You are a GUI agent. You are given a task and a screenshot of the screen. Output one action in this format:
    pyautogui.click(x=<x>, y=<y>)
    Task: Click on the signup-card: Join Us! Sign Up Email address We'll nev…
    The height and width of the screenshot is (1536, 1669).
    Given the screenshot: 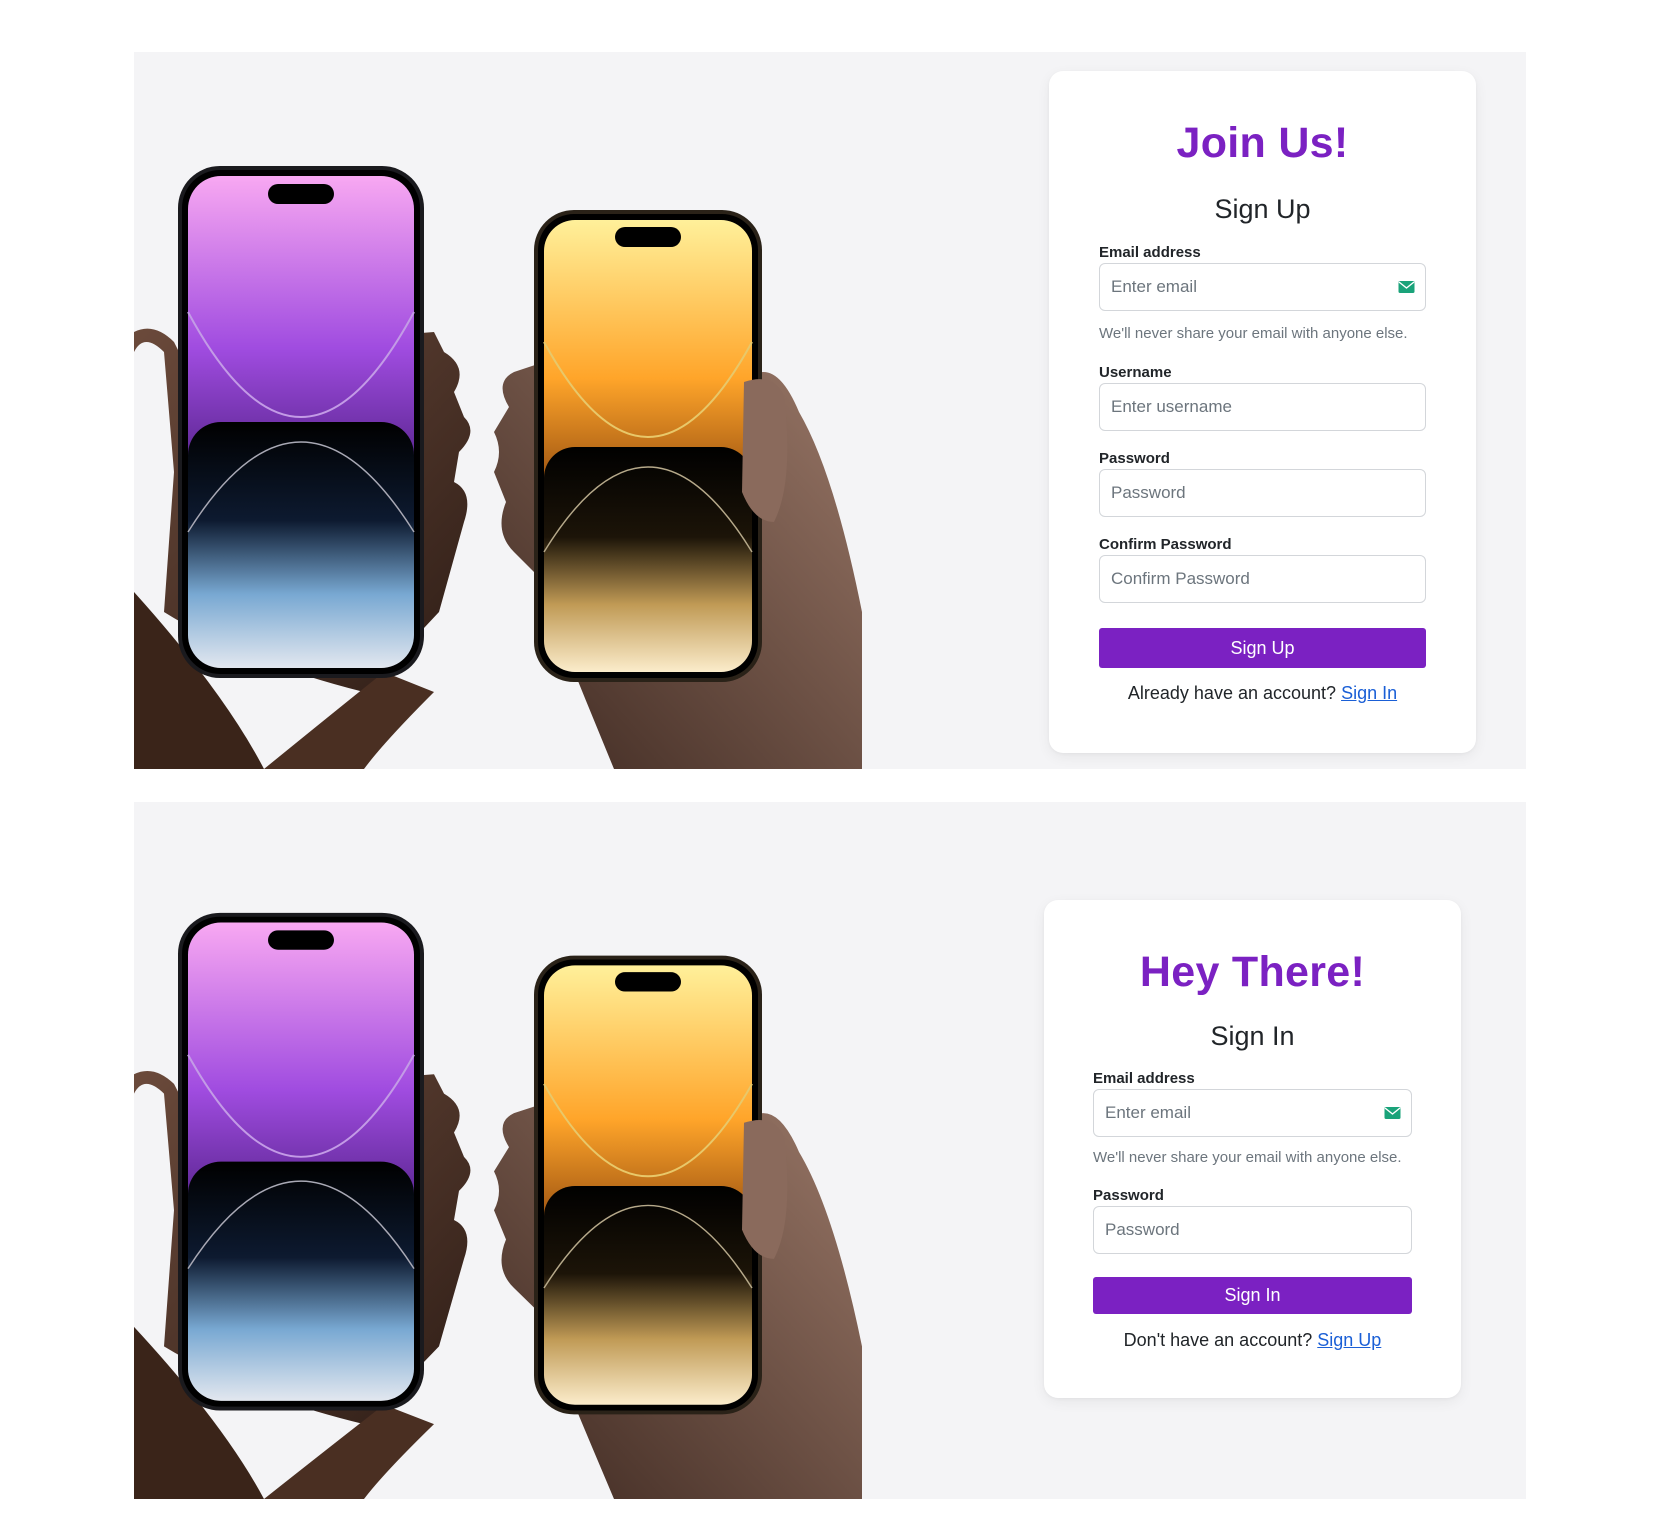 What is the action you would take?
    pyautogui.click(x=1262, y=412)
    